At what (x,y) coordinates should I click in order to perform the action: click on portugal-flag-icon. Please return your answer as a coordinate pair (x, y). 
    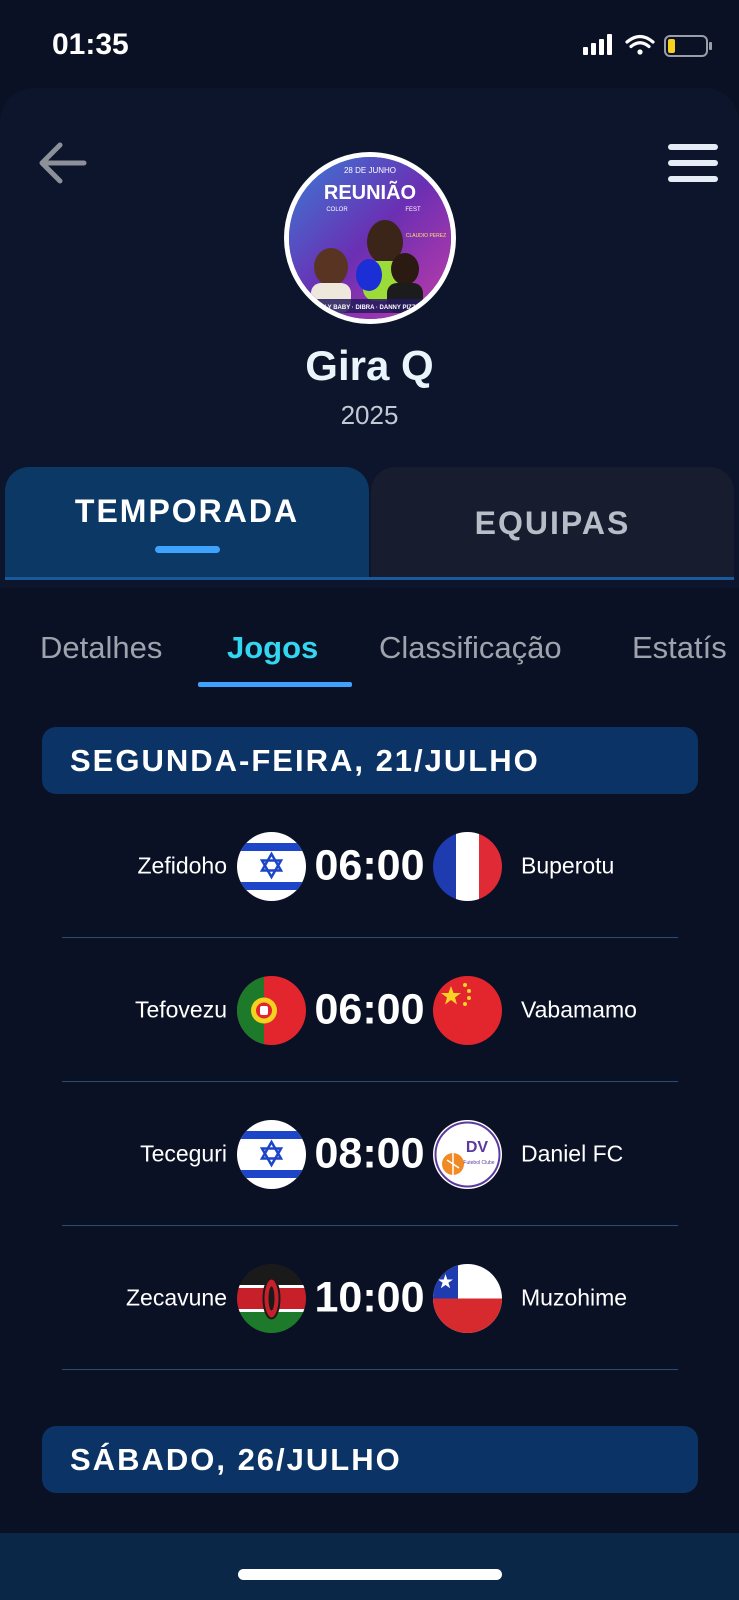
    Looking at the image, I should click on (271, 1010).